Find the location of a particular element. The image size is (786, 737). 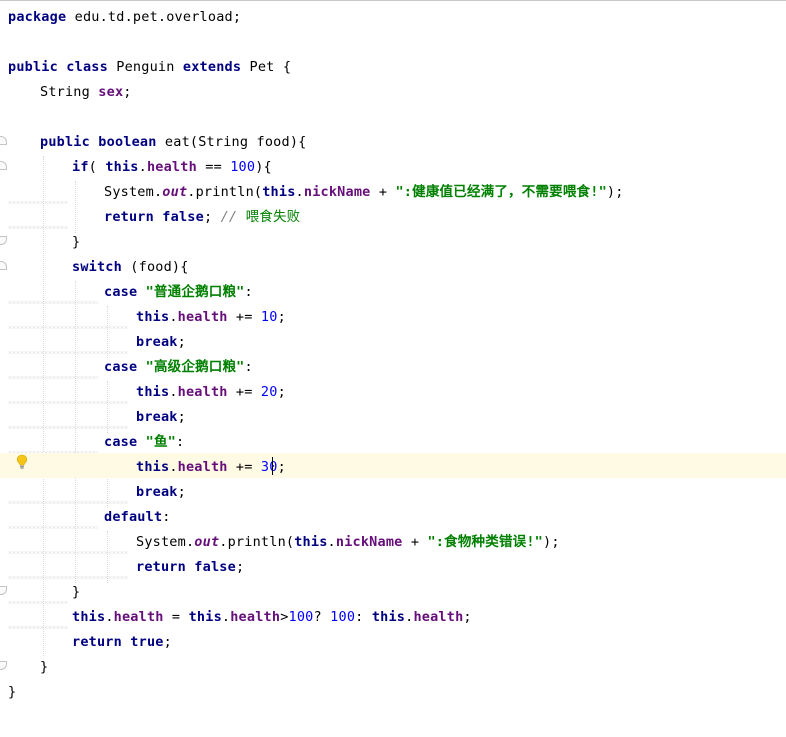

code-line-19: this.health += 30; is located at coordinates (393, 465).